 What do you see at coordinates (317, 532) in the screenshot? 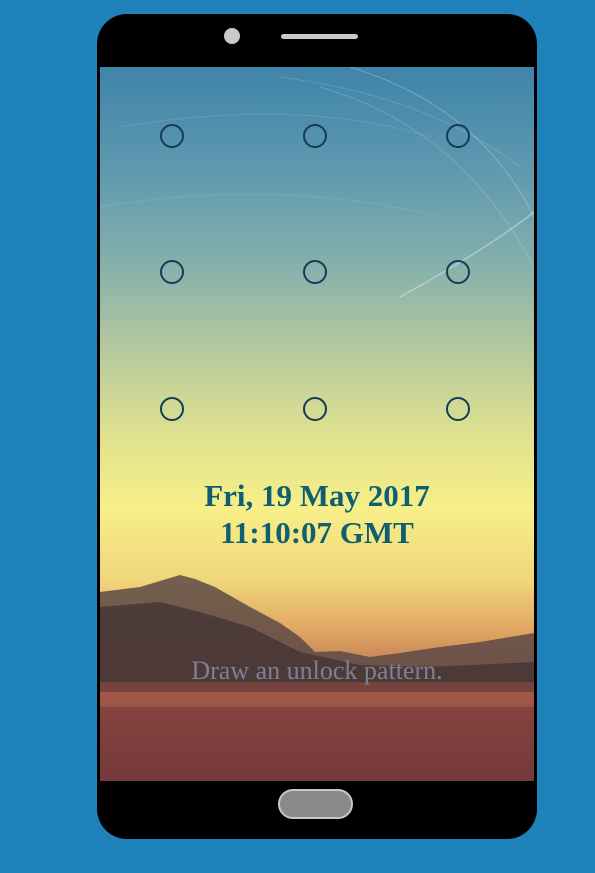
I see `time-label: 11:10:07 GMT` at bounding box center [317, 532].